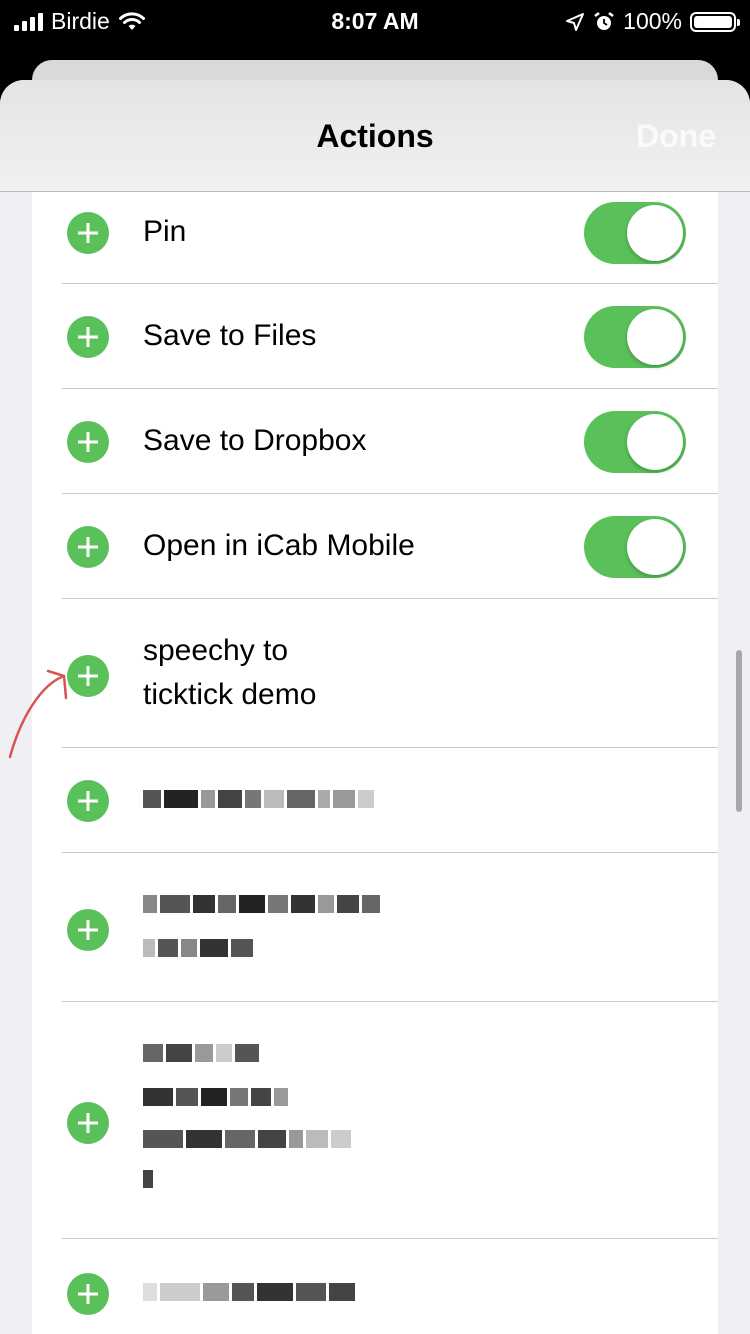 The height and width of the screenshot is (1334, 750). Describe the element at coordinates (375, 136) in the screenshot. I see `navigation-bar: Actions Done` at that location.